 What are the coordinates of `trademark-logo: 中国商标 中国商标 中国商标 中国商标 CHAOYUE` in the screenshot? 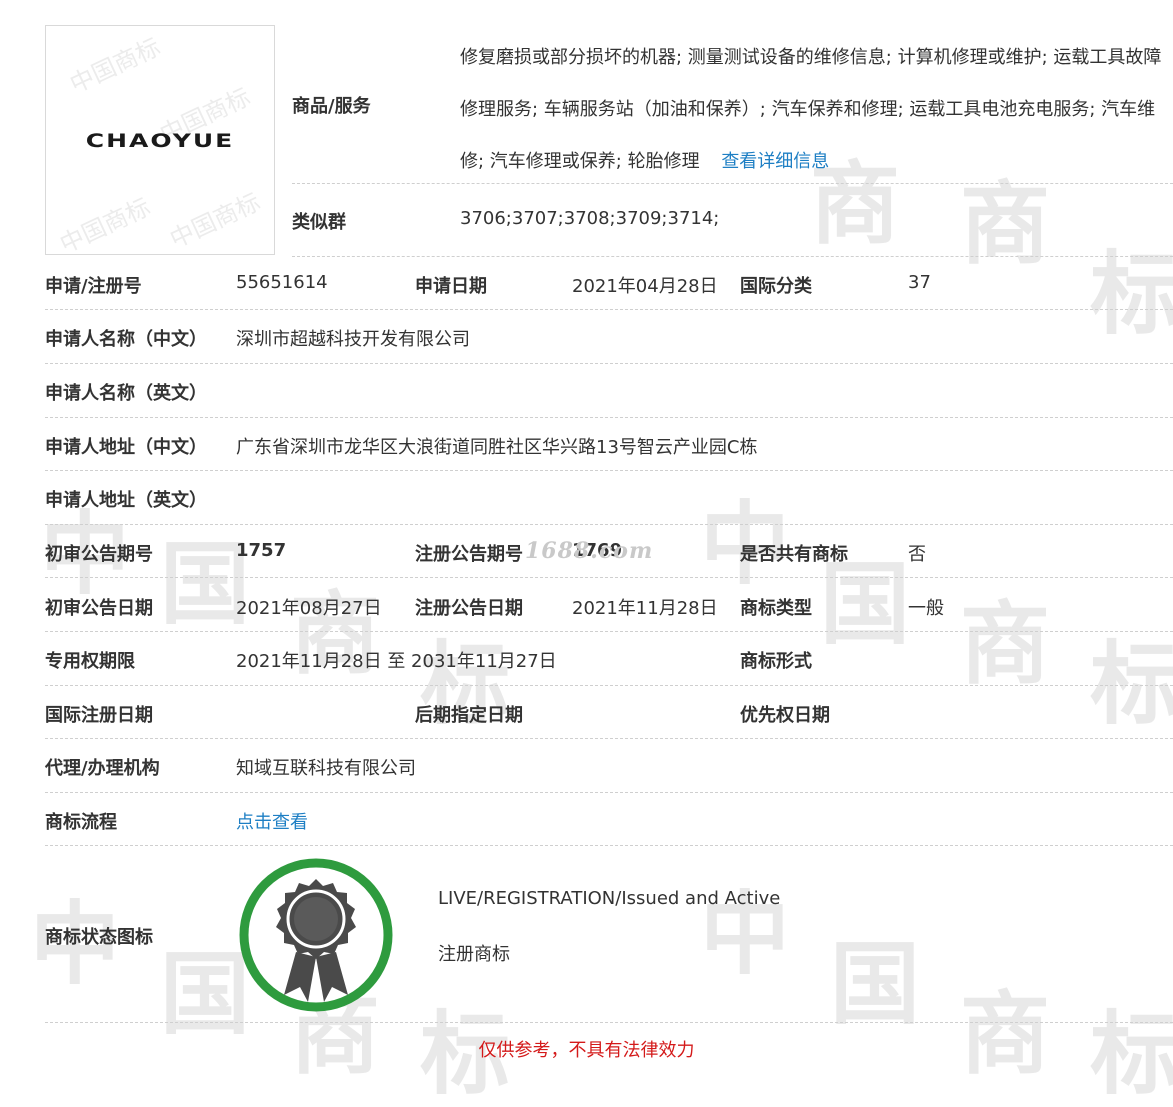 It's located at (160, 140).